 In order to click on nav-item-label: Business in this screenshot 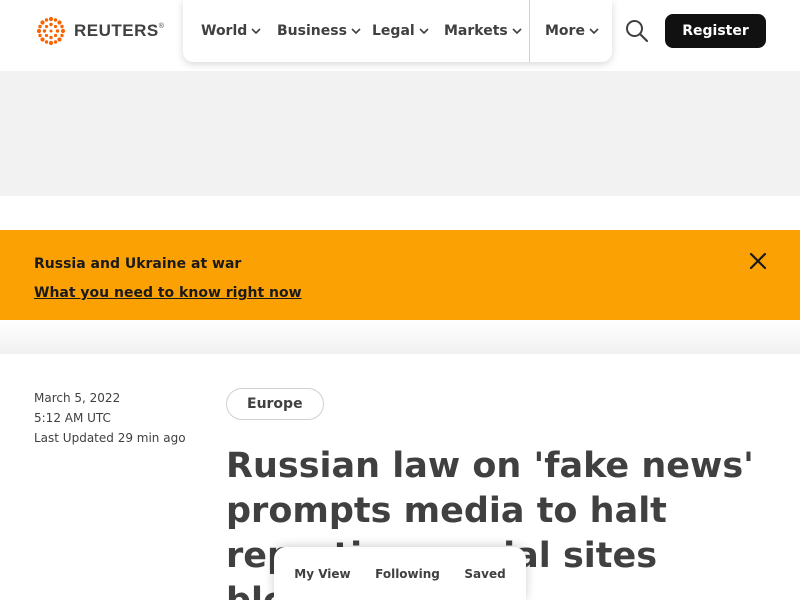, I will do `click(312, 31)`.